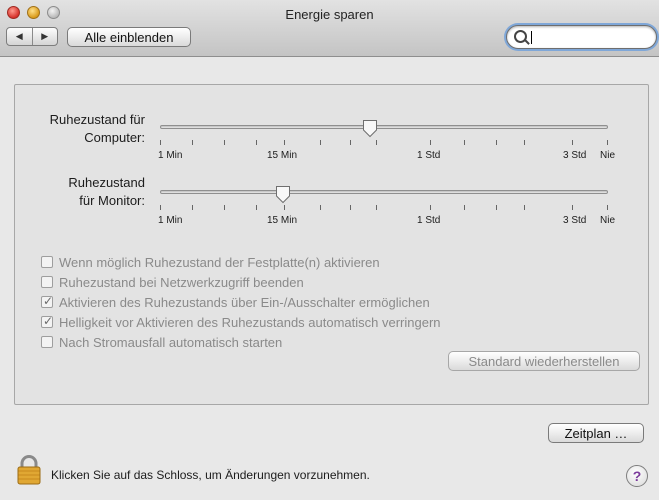 The height and width of the screenshot is (500, 659). I want to click on help-icon: ?, so click(637, 476).